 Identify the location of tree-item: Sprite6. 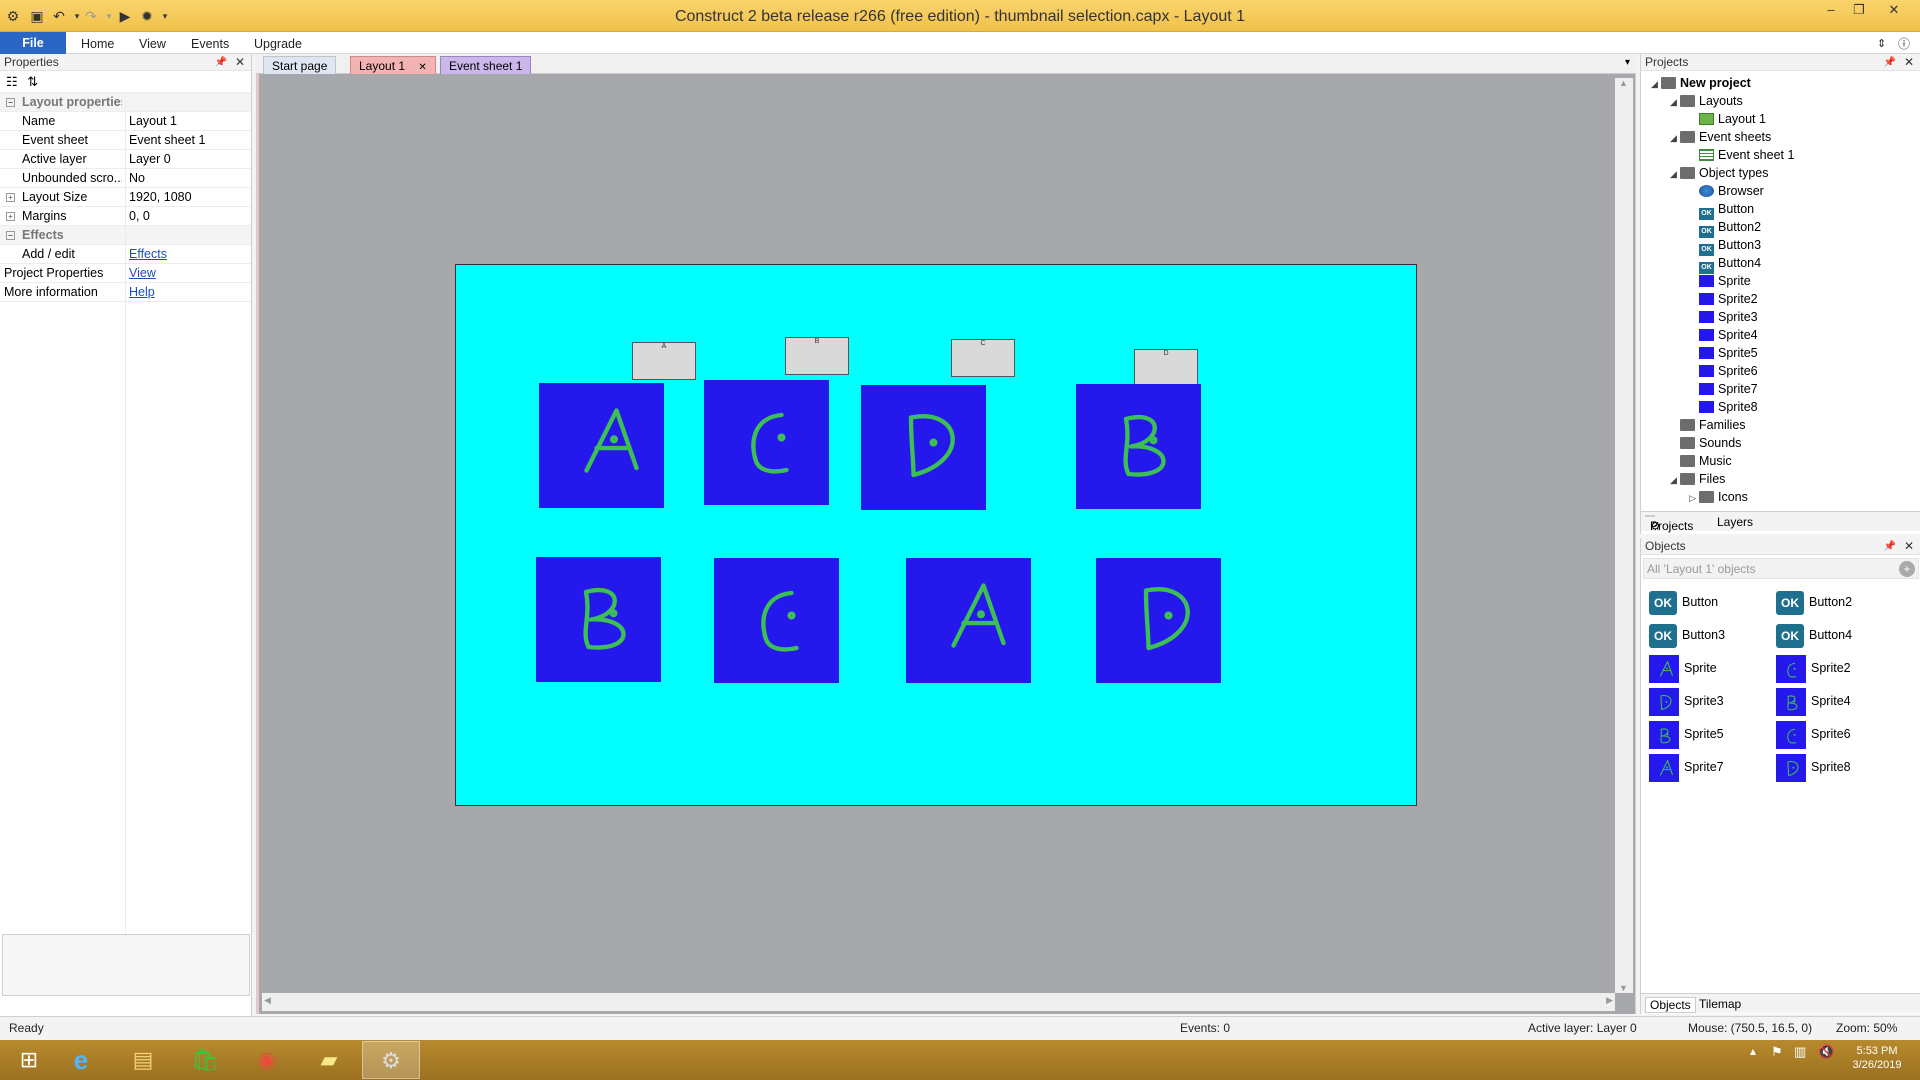
(1723, 371).